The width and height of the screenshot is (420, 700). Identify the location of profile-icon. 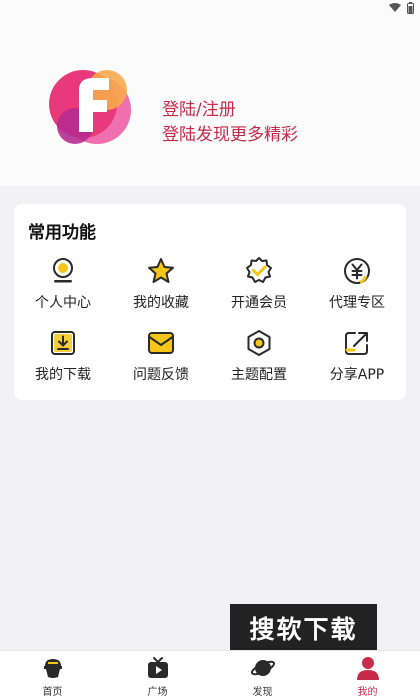
(367, 668).